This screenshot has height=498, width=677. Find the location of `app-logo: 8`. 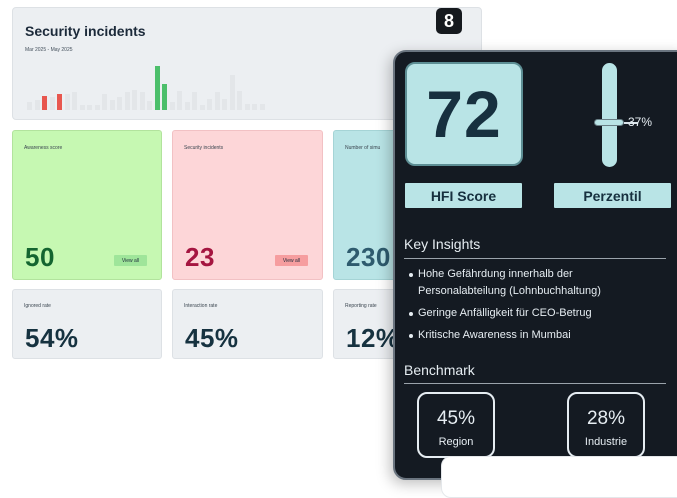

app-logo: 8 is located at coordinates (449, 21).